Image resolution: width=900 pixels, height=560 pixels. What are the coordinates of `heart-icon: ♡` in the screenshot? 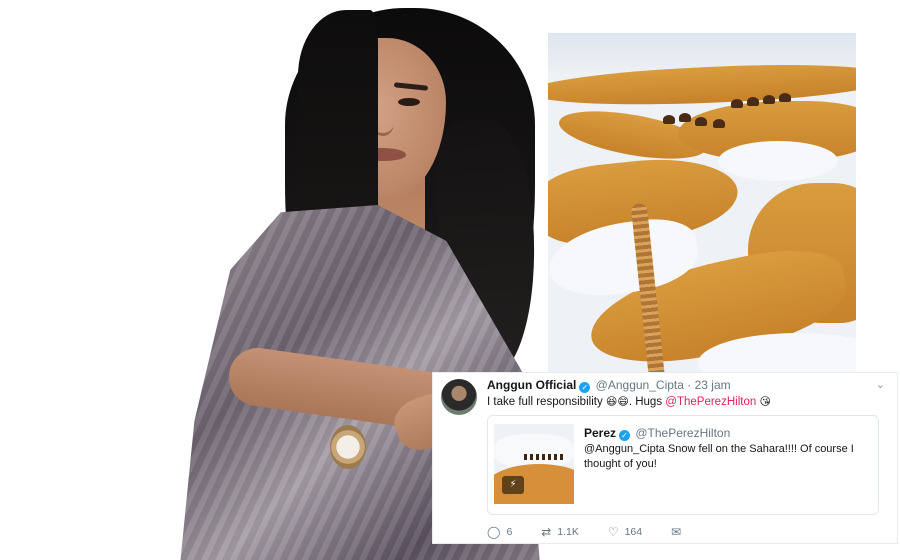 It's located at (613, 532).